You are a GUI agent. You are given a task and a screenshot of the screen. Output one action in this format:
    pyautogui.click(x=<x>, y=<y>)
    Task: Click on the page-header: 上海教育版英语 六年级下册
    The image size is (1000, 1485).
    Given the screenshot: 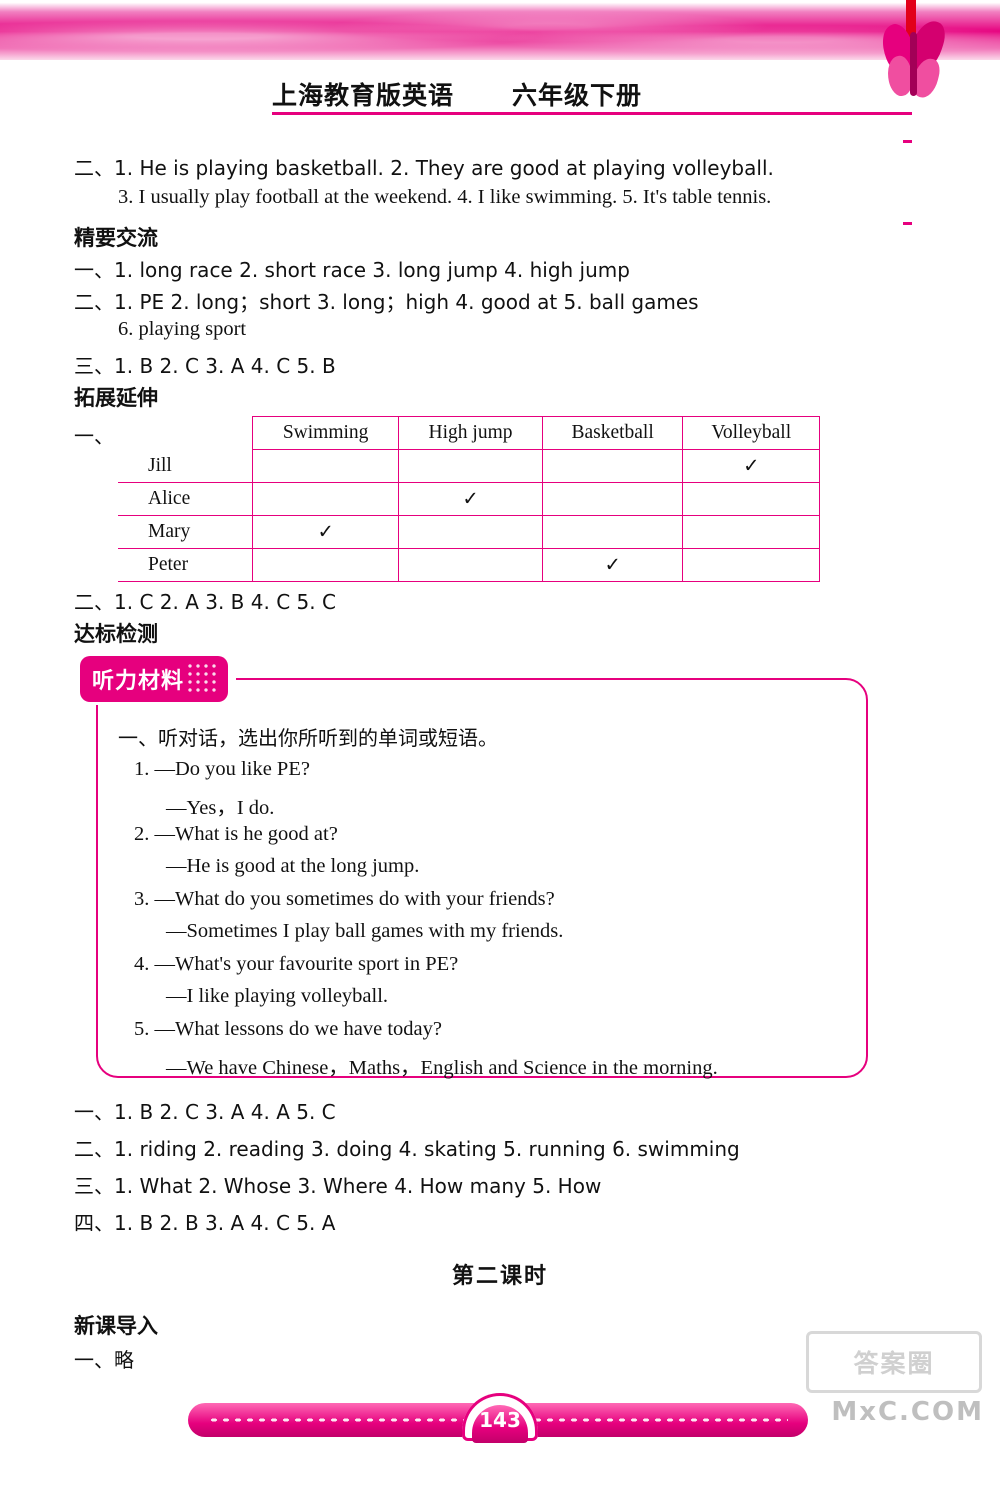 What is the action you would take?
    pyautogui.click(x=592, y=90)
    